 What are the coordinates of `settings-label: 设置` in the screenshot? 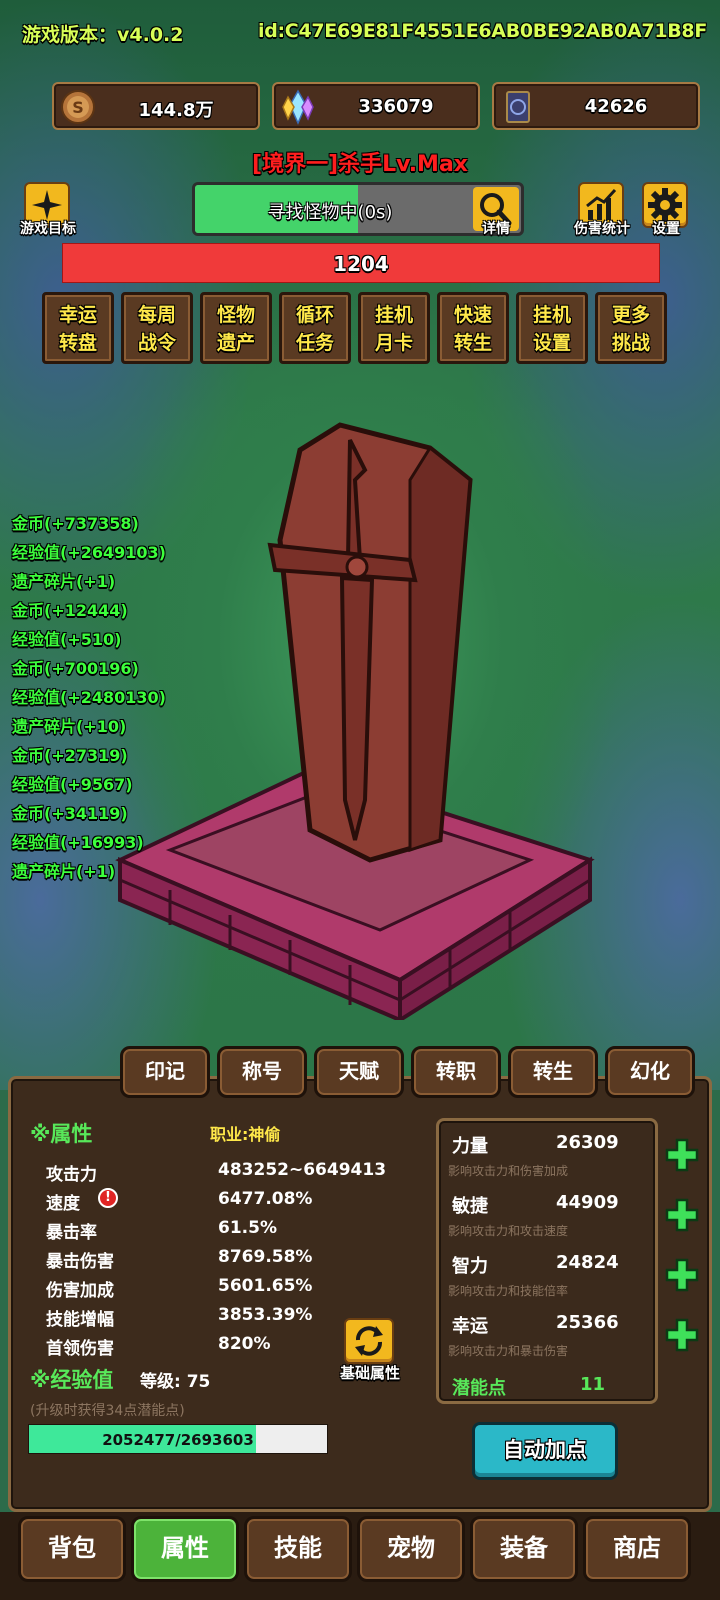 It's located at (666, 229).